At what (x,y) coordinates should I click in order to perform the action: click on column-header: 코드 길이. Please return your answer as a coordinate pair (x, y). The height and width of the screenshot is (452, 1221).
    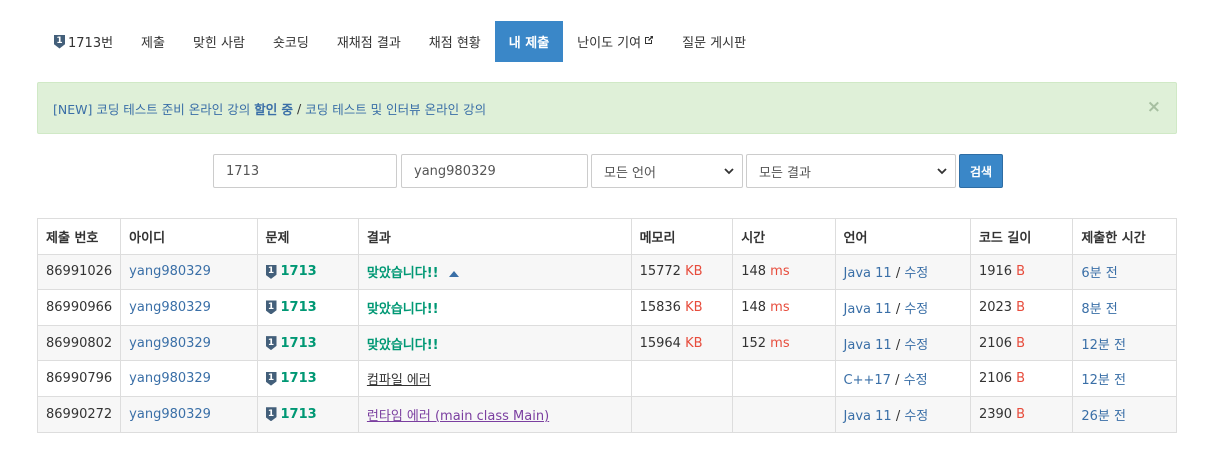
    Looking at the image, I should click on (1021, 236).